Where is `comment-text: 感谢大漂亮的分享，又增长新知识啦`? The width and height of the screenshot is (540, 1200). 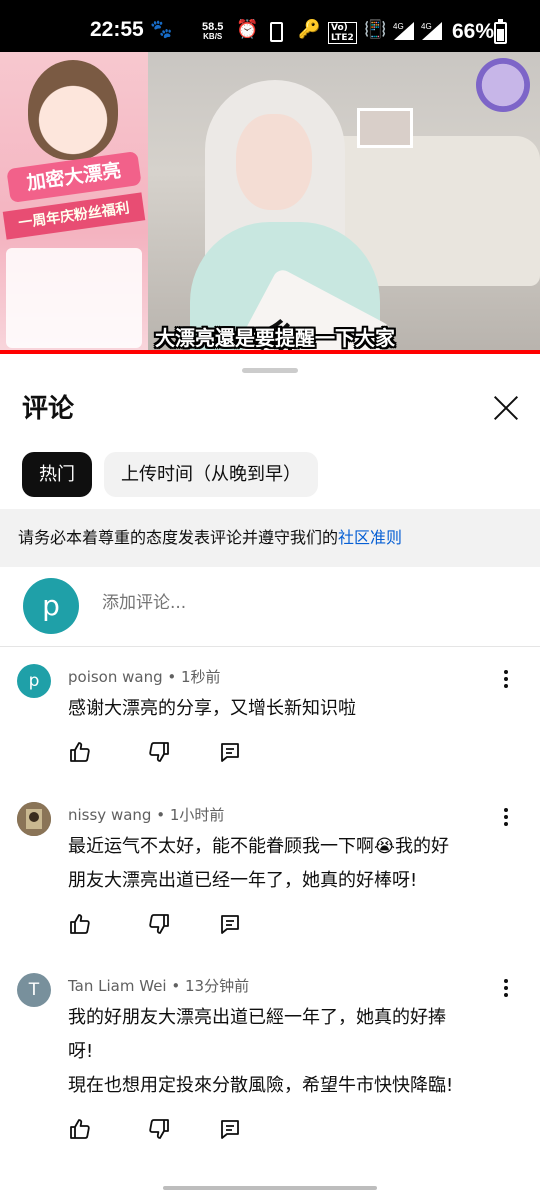
comment-text: 感谢大漂亮的分享，又增长新知识啦 is located at coordinates (278, 709).